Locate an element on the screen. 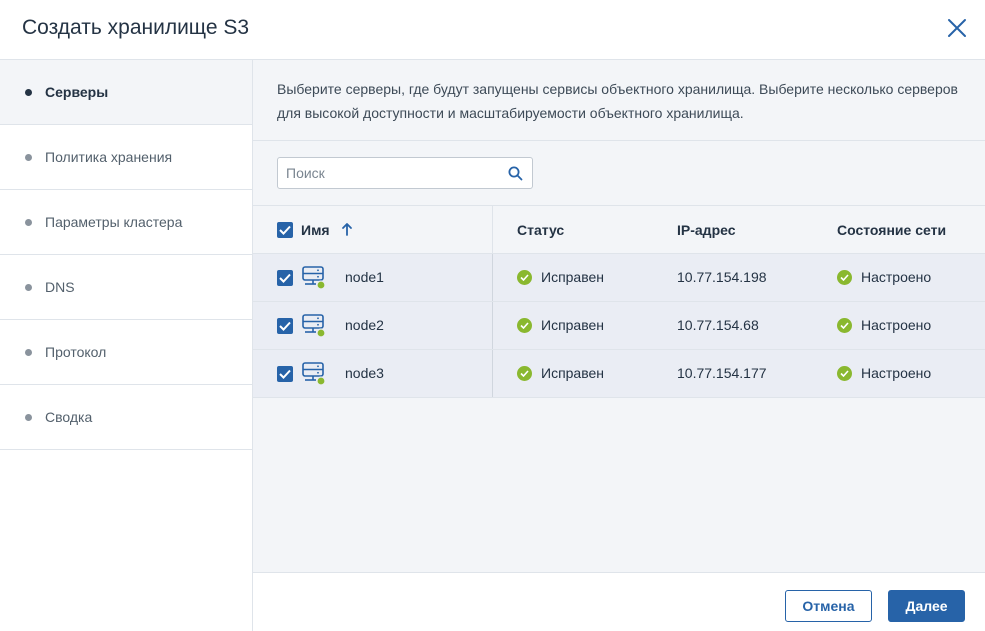  step-cluster-params: Параметры кластера is located at coordinates (126, 222).